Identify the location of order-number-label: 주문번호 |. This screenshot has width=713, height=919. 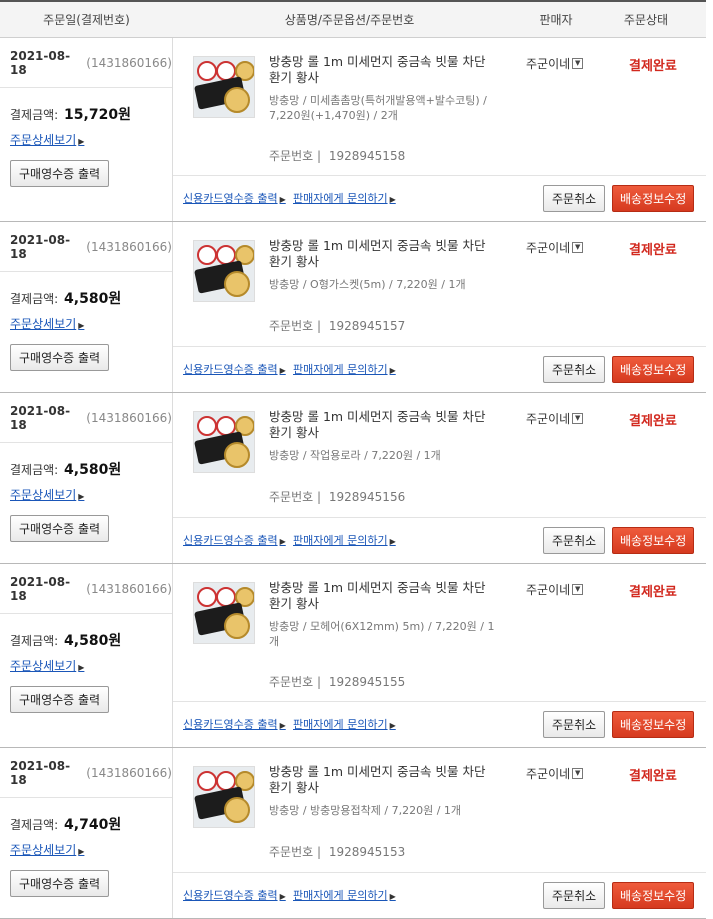
(295, 852).